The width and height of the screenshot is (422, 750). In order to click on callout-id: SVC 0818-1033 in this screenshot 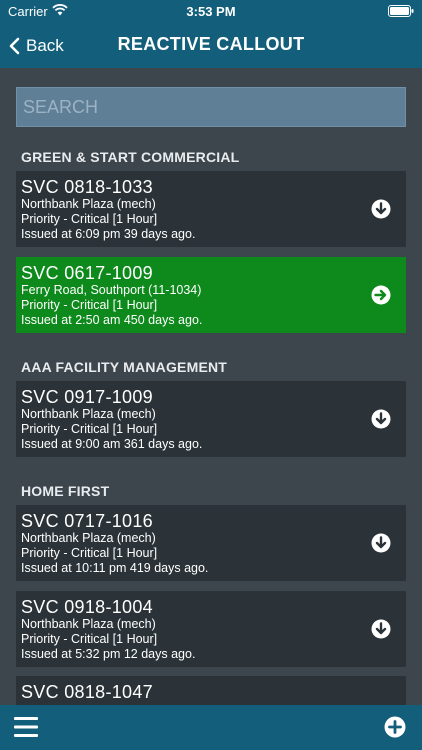, I will do `click(87, 187)`.